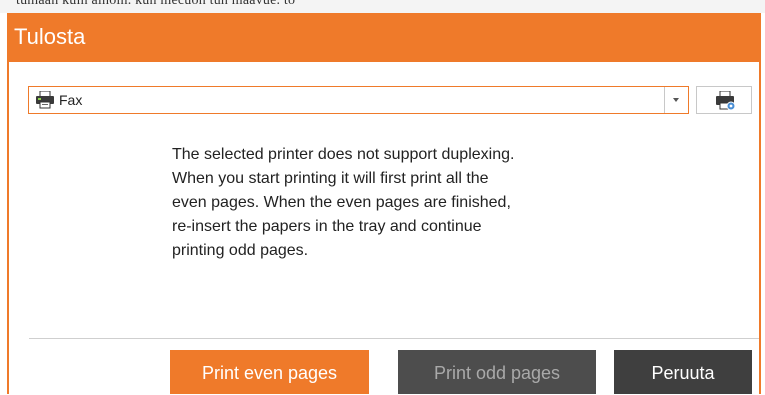  I want to click on printer-select: Fax, so click(358, 100).